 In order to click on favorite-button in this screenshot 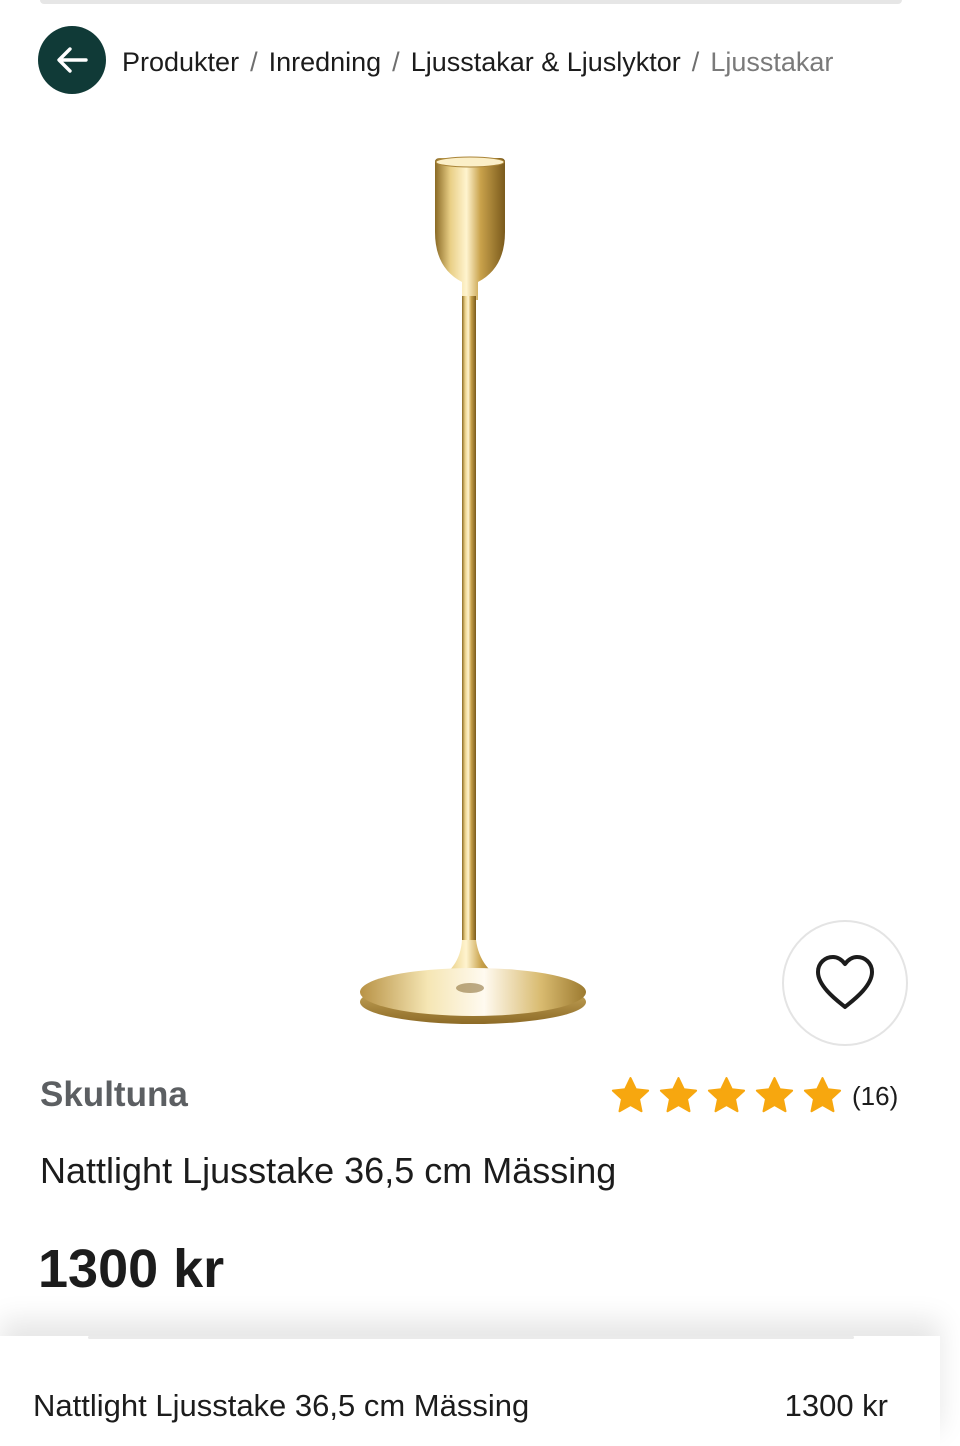, I will do `click(845, 983)`.